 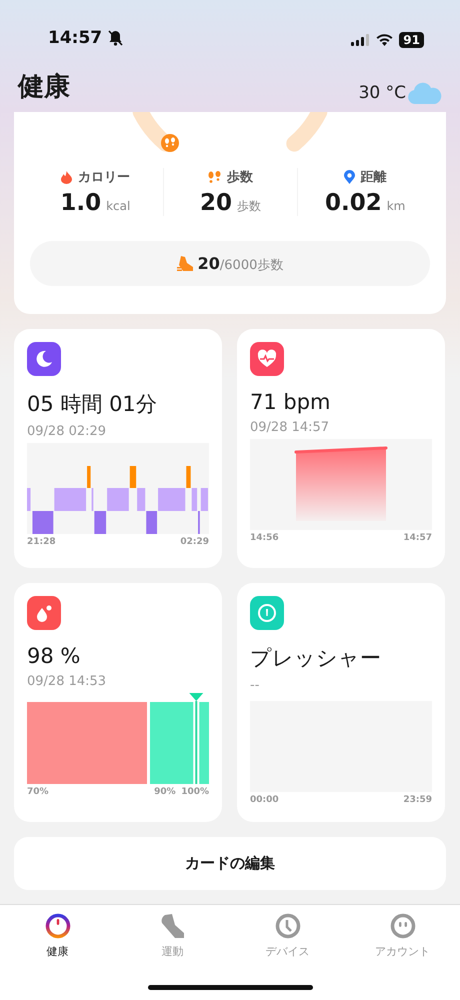 I want to click on tab: 健康, so click(x=57, y=936).